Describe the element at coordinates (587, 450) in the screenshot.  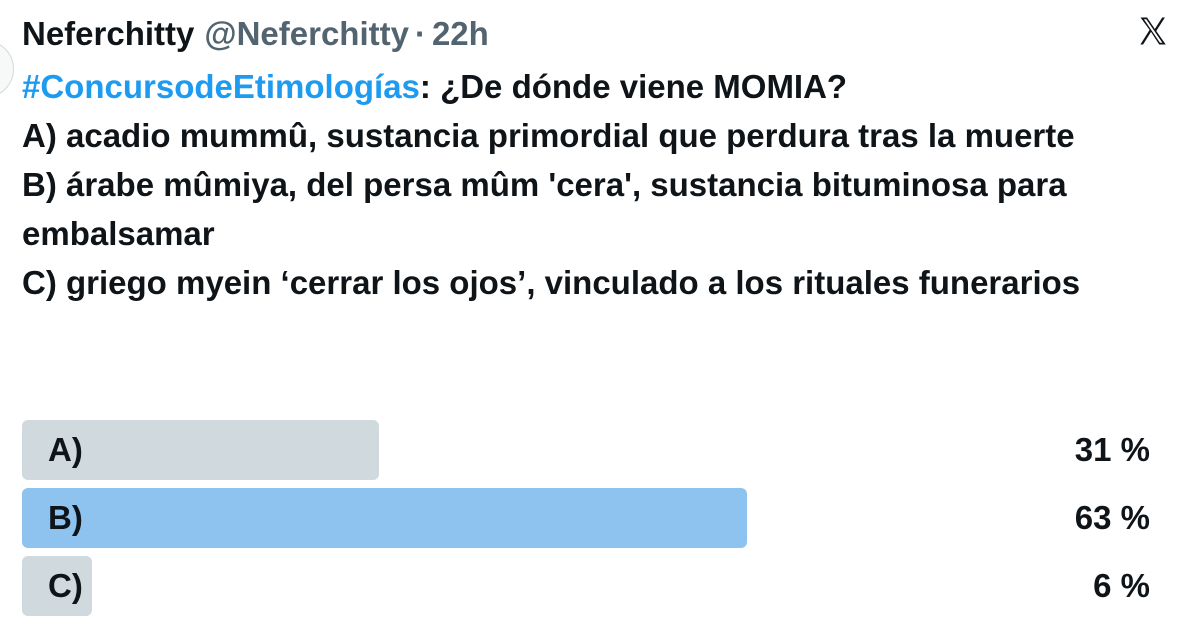
I see `poll-option-a: A) 31 %` at that location.